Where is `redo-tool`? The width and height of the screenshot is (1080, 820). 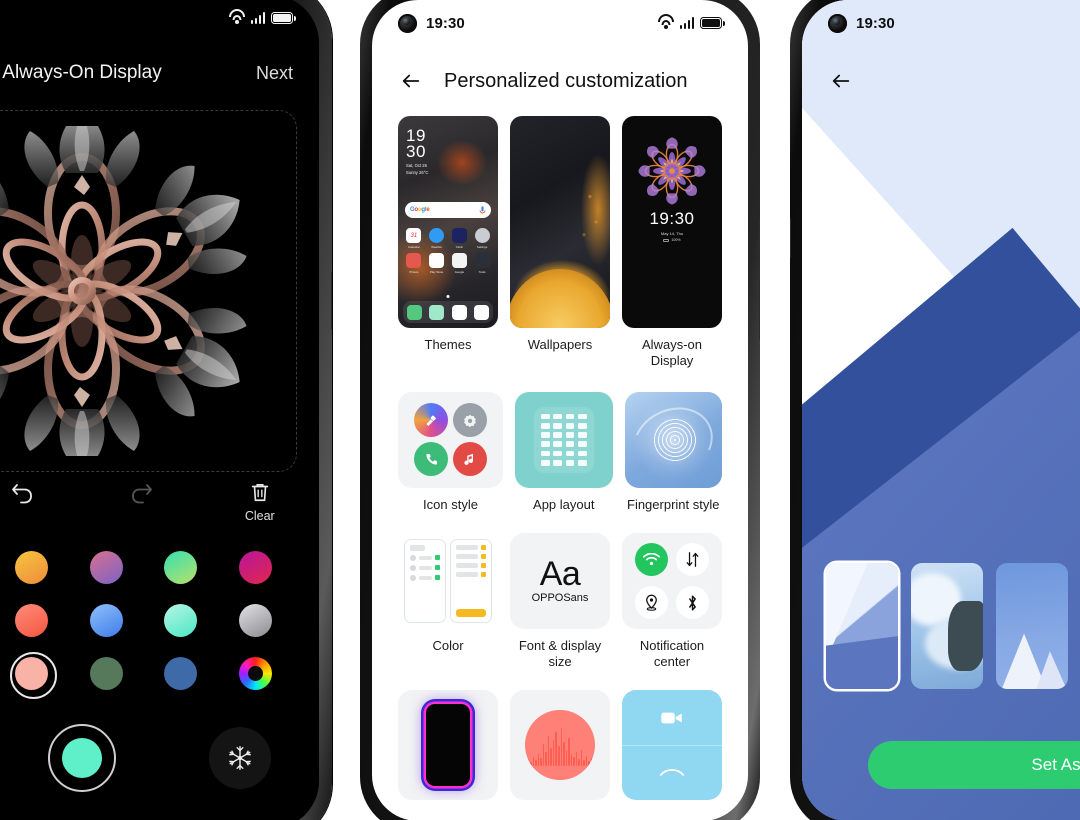 redo-tool is located at coordinates (141, 496).